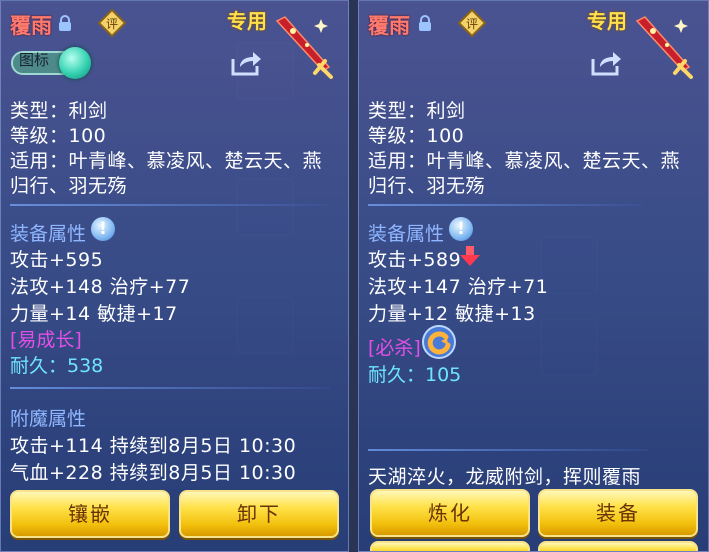 The height and width of the screenshot is (552, 709). I want to click on inlay-button: 镶嵌, so click(90, 514).